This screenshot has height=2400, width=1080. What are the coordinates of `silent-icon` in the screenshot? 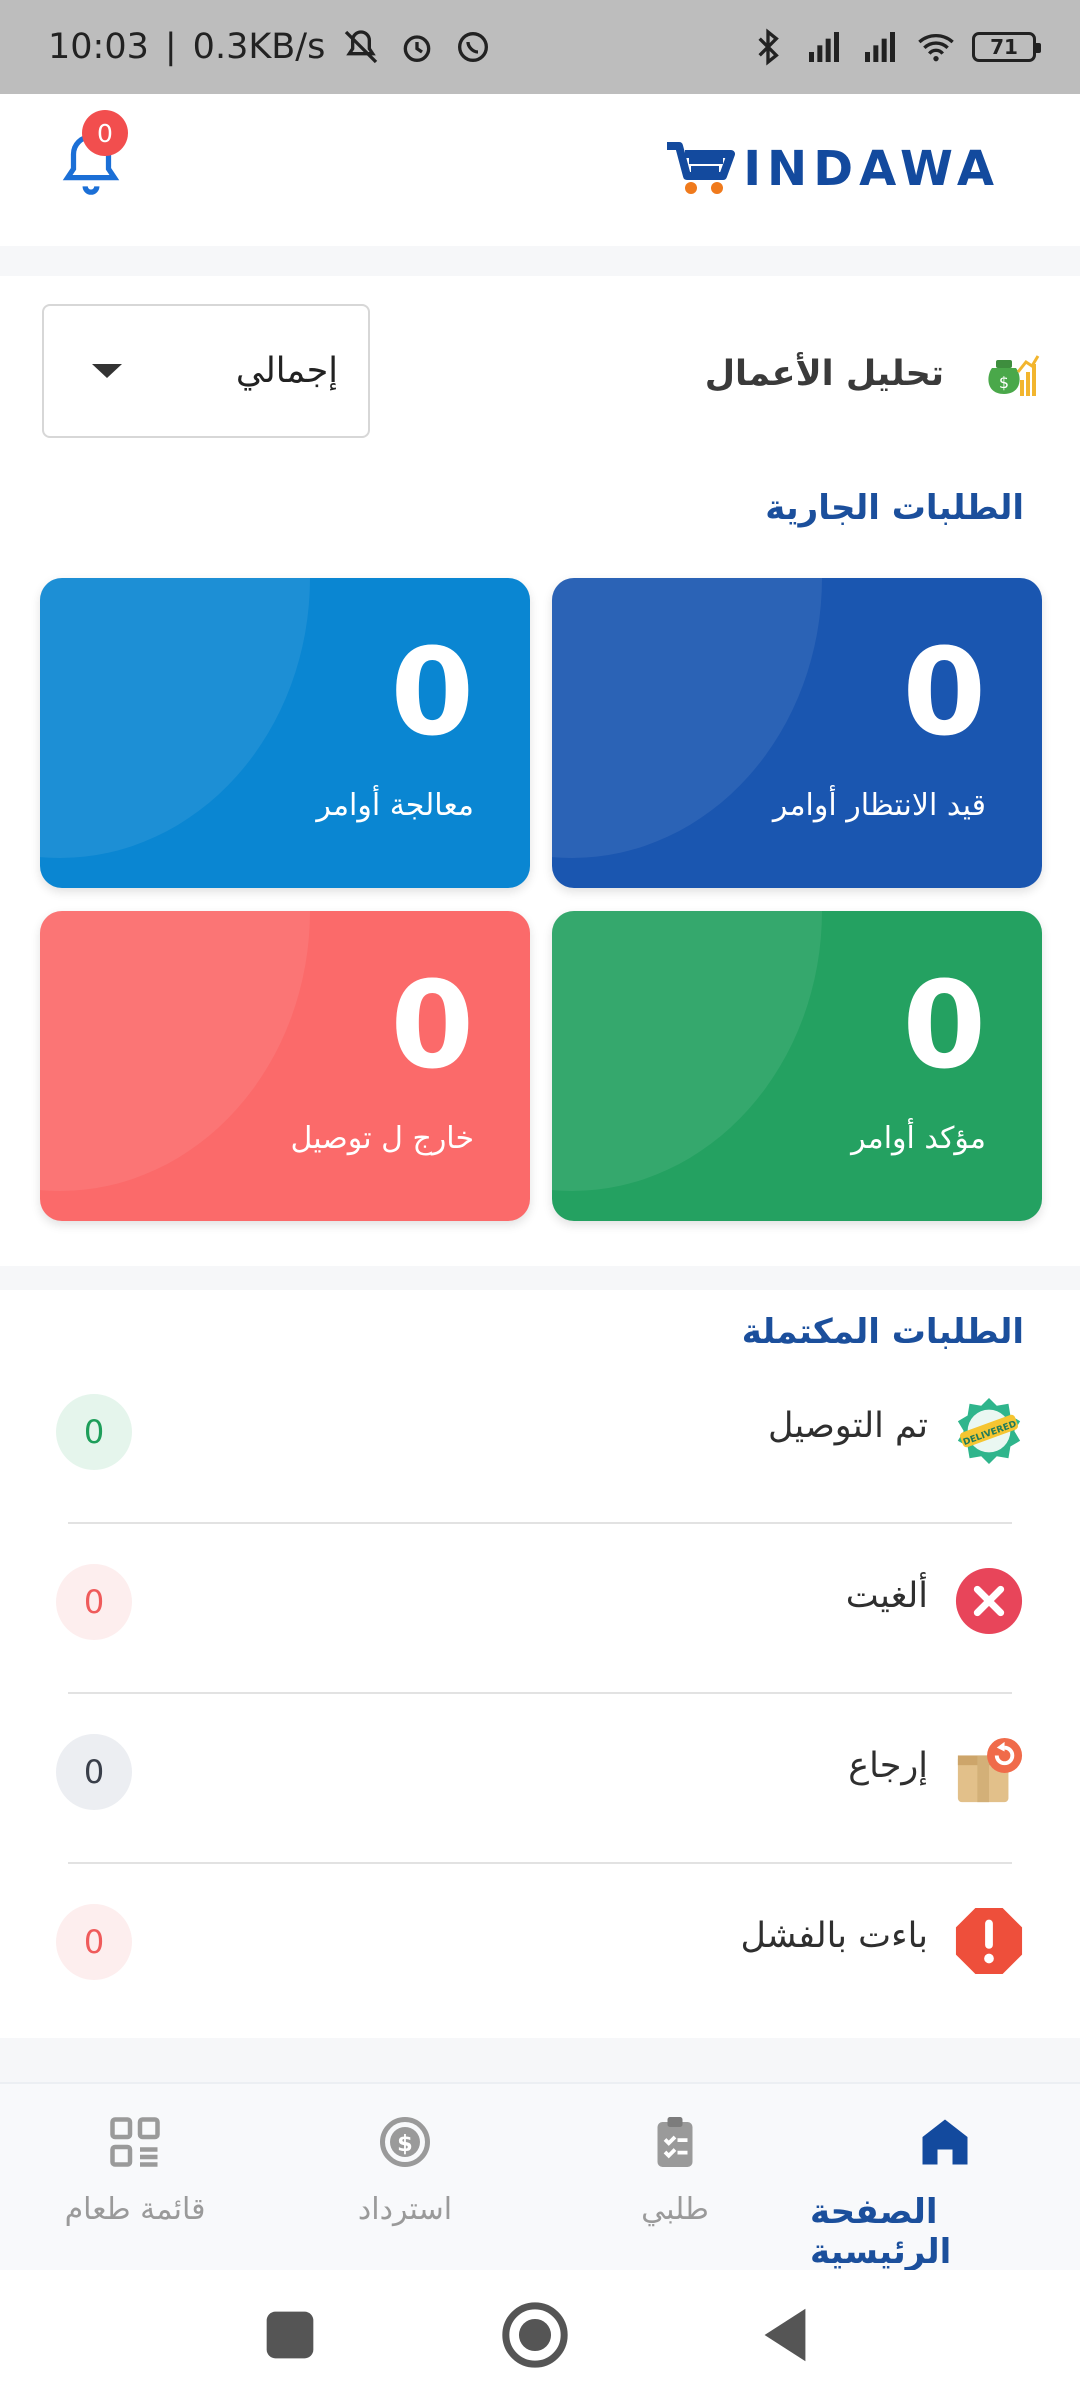 It's located at (361, 47).